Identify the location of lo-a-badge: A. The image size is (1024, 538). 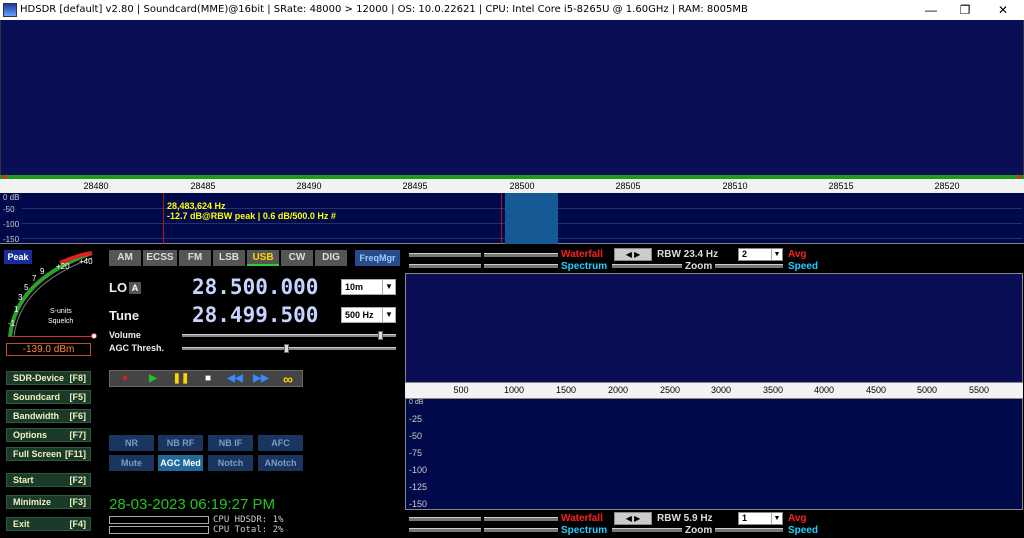
(135, 288).